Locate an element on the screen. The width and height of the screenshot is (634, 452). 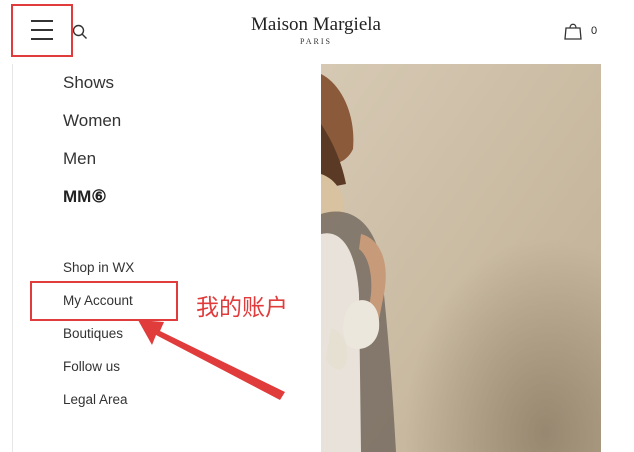
menu-item-legal-area: Legal Area is located at coordinates (98, 408).